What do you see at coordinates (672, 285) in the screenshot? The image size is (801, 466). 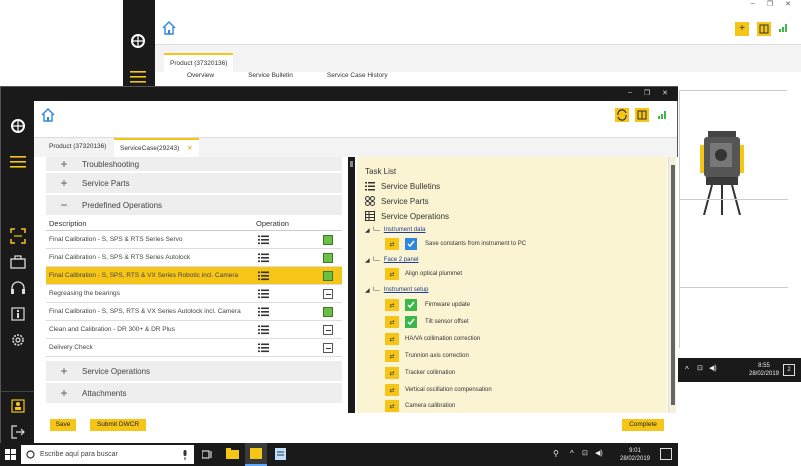 I see `task-list-scrollbar` at bounding box center [672, 285].